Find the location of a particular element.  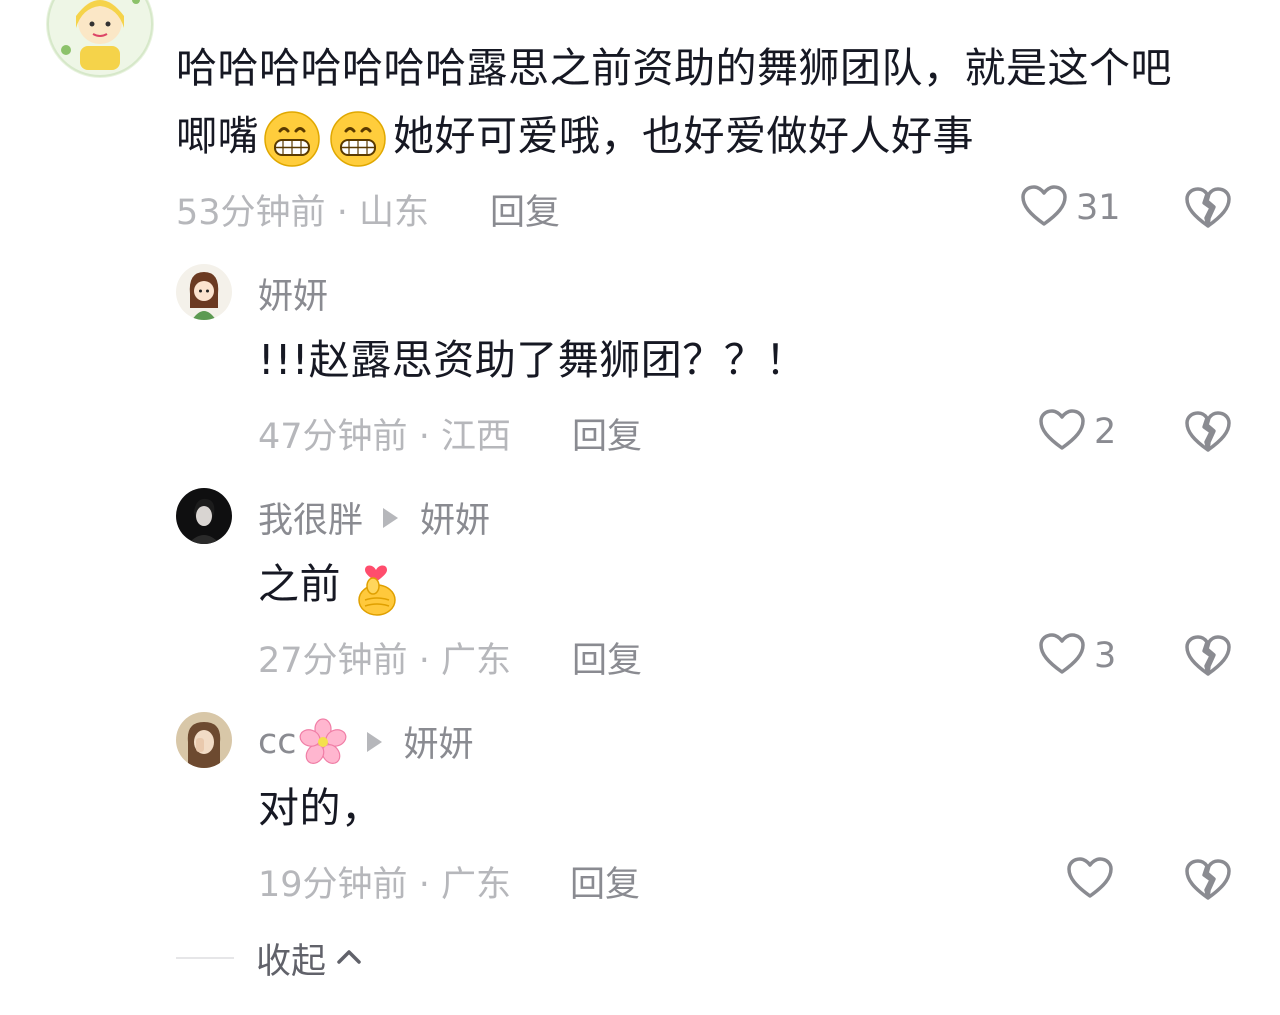

finger-heart-emoji is located at coordinates (376, 587).